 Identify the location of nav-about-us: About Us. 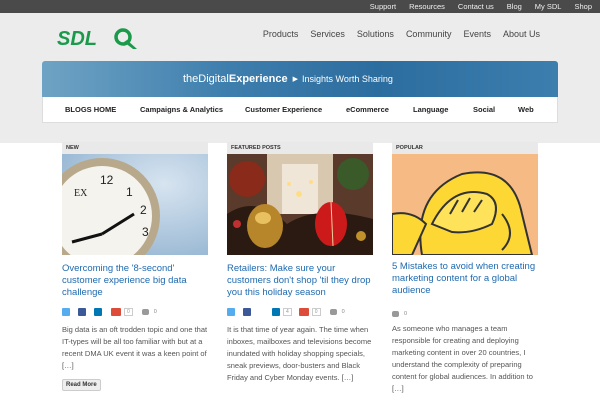
(521, 34).